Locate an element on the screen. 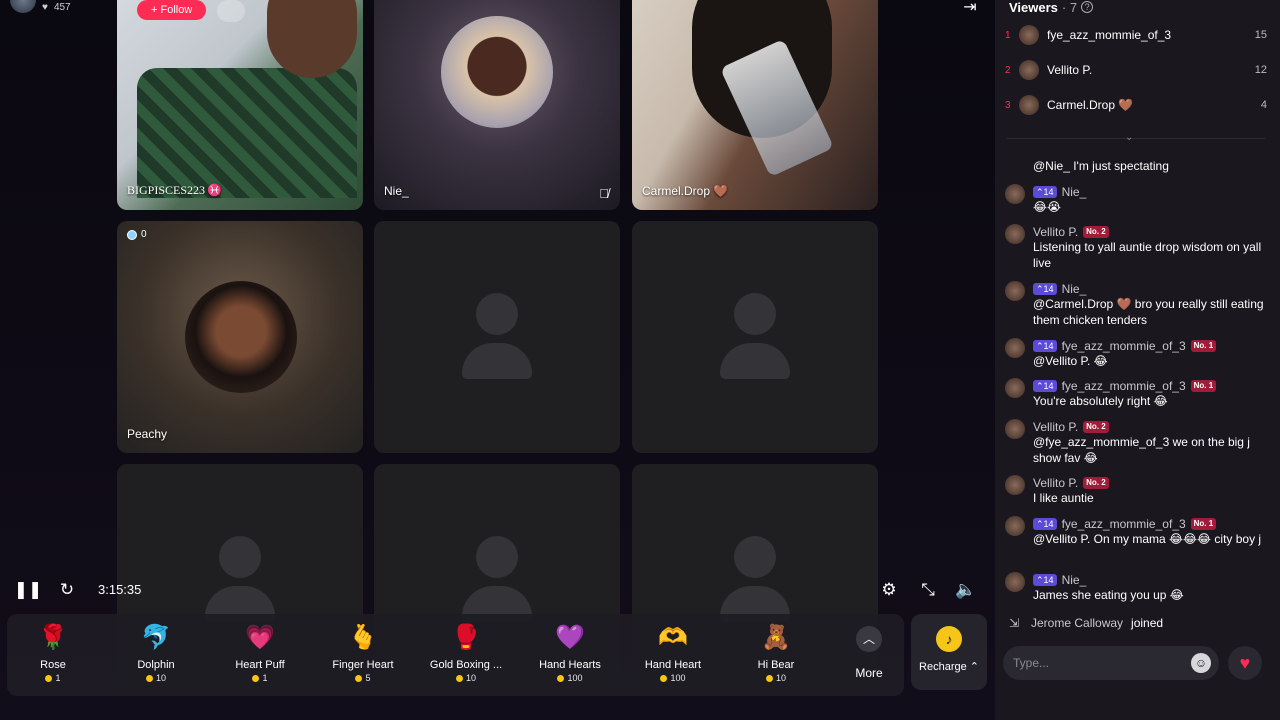 The image size is (1280, 720). gift-label: Hand Heart is located at coordinates (673, 665).